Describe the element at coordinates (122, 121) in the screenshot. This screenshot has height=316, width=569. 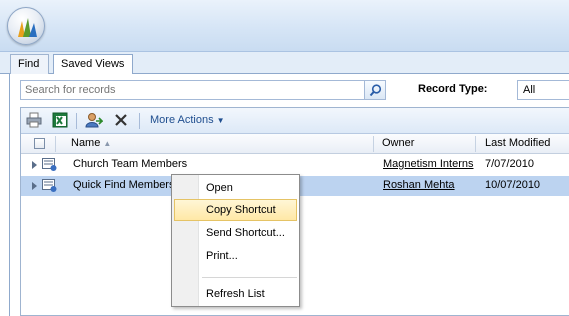
I see `delete-icon` at that location.